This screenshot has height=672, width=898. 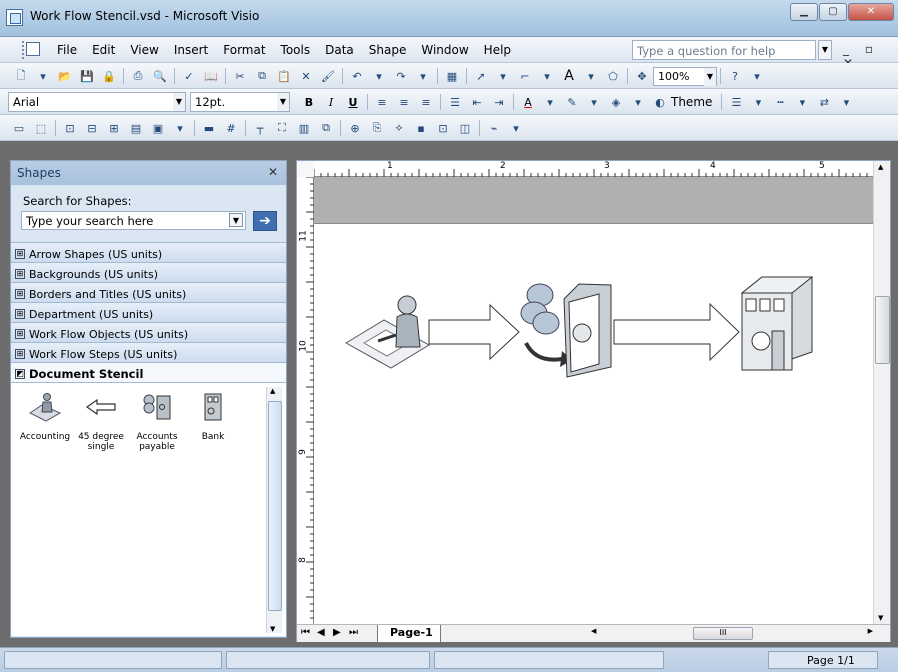 What do you see at coordinates (613, 76) in the screenshot?
I see `drawing-tools-icon: ⬠` at bounding box center [613, 76].